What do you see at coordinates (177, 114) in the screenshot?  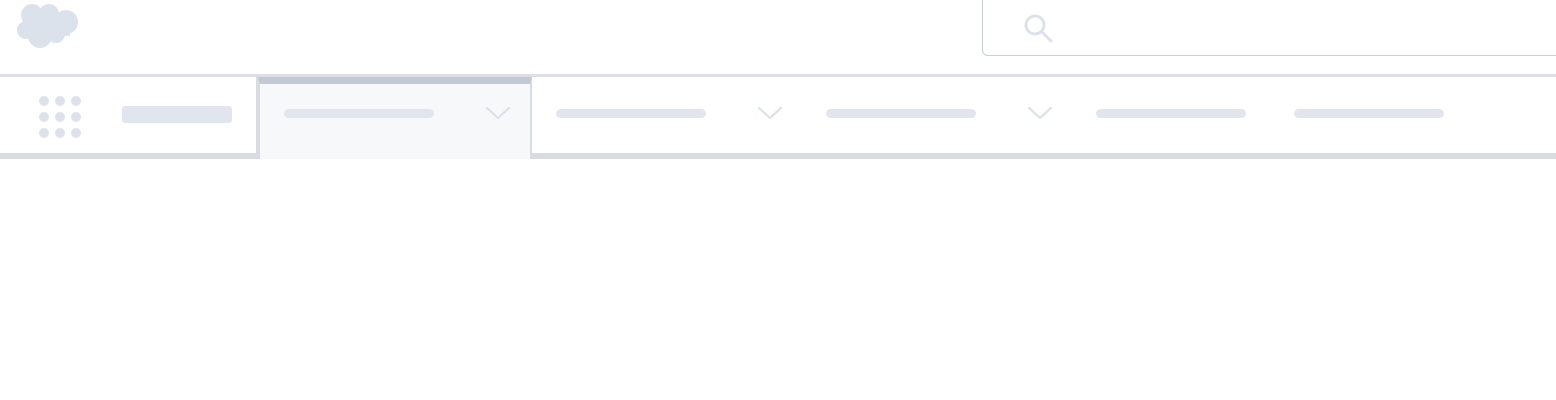 I see `app-name` at bounding box center [177, 114].